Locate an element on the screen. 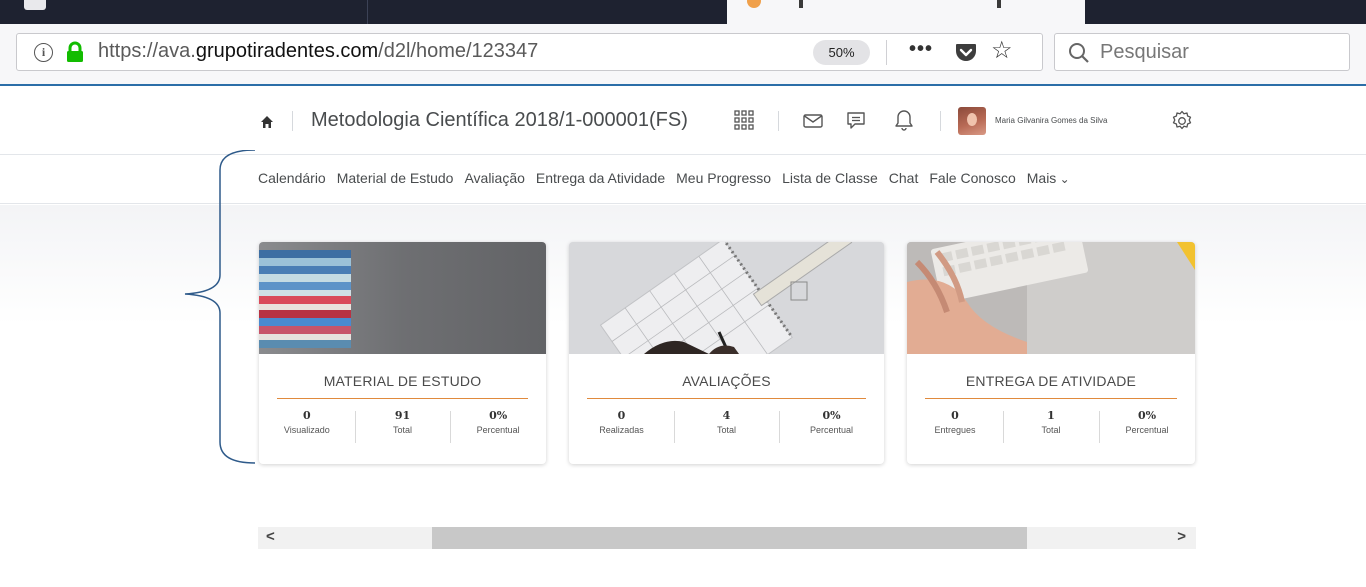 This screenshot has height=587, width=1366. url-host: grupotiradentes.com is located at coordinates (287, 51).